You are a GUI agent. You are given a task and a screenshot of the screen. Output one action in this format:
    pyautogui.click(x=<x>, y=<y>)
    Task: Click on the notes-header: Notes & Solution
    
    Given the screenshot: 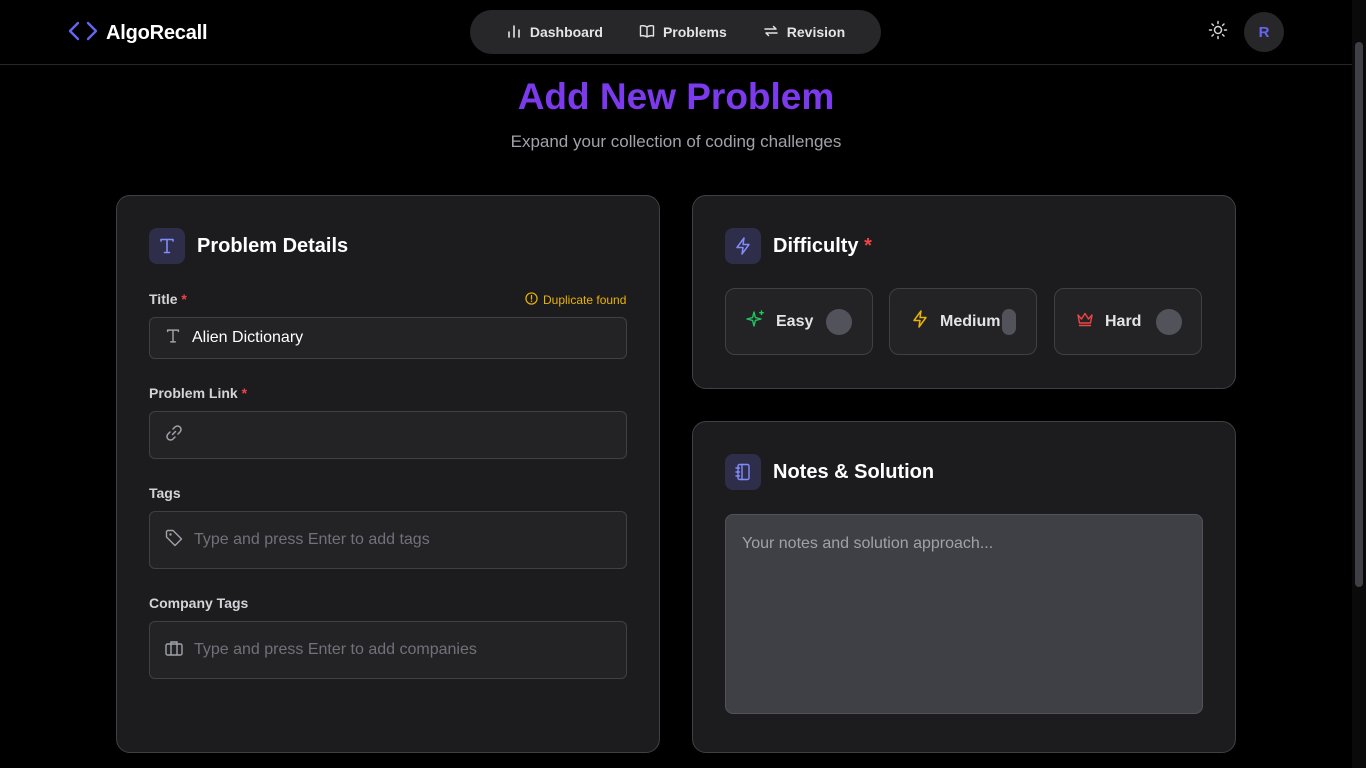 What is the action you would take?
    pyautogui.click(x=829, y=472)
    